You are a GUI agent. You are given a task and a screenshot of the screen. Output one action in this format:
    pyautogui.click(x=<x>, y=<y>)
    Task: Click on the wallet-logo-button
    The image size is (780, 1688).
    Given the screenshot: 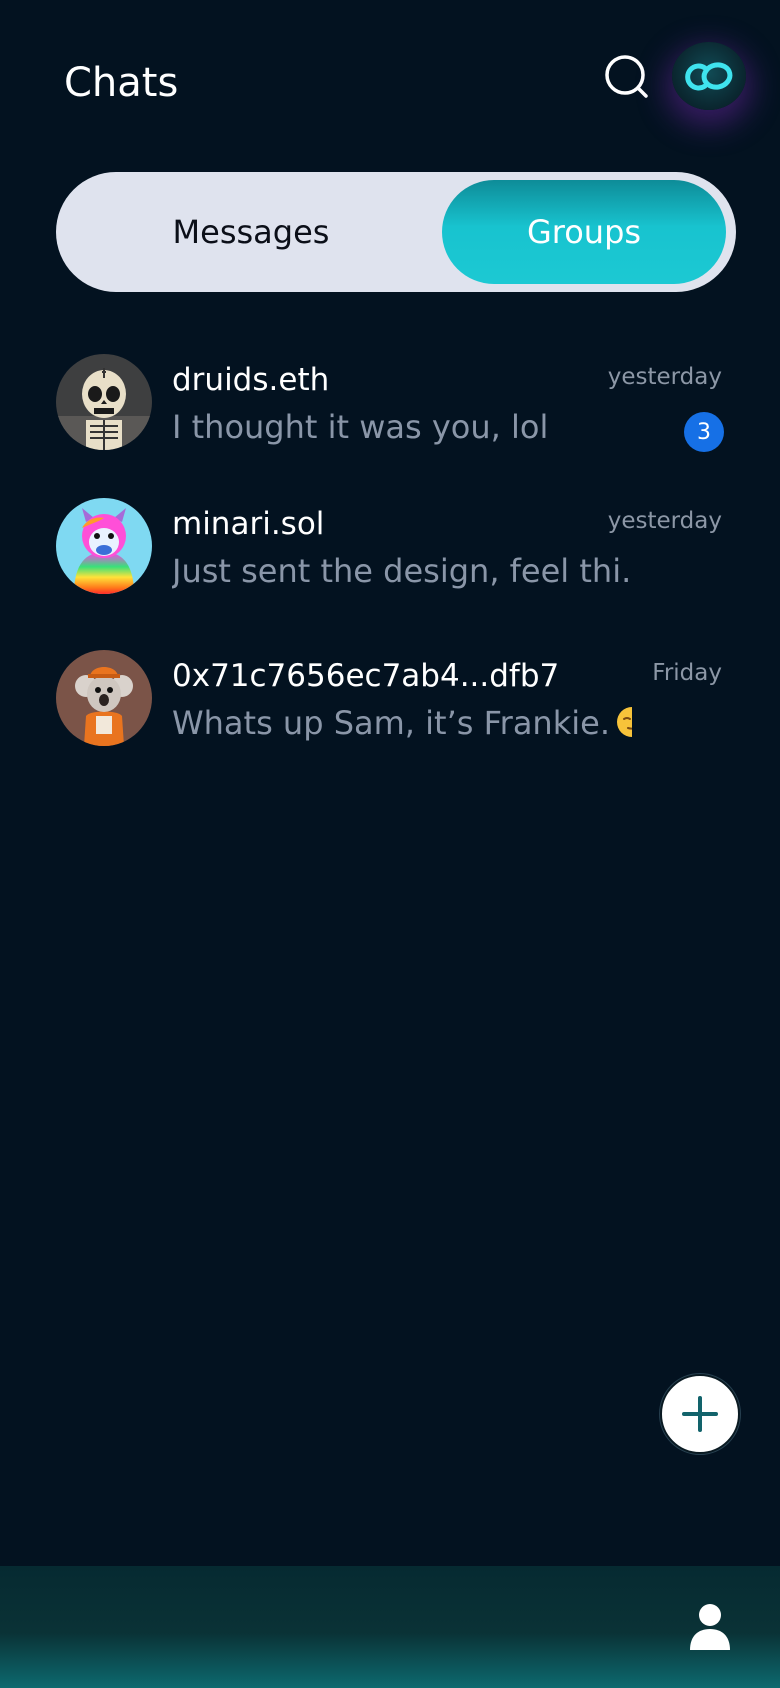 What is the action you would take?
    pyautogui.click(x=709, y=76)
    